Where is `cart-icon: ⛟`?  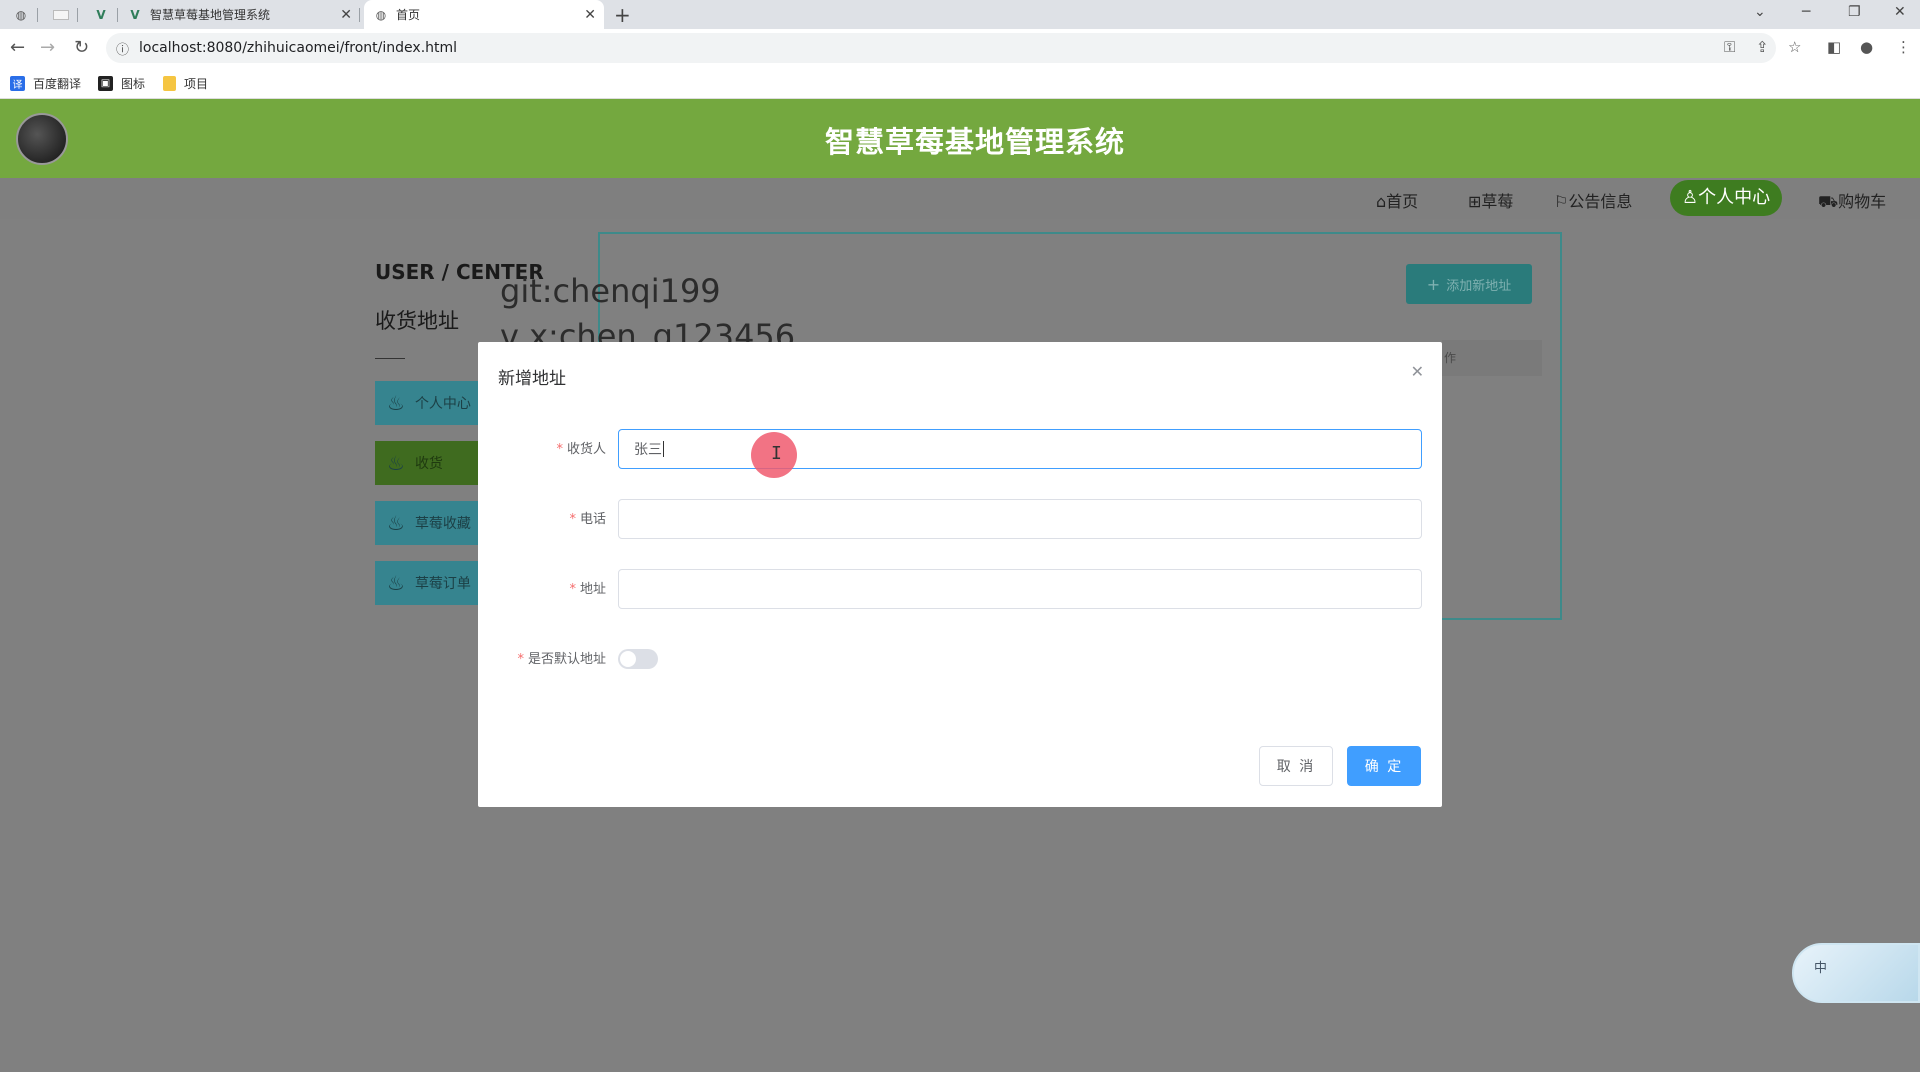
cart-icon: ⛟ is located at coordinates (1828, 201).